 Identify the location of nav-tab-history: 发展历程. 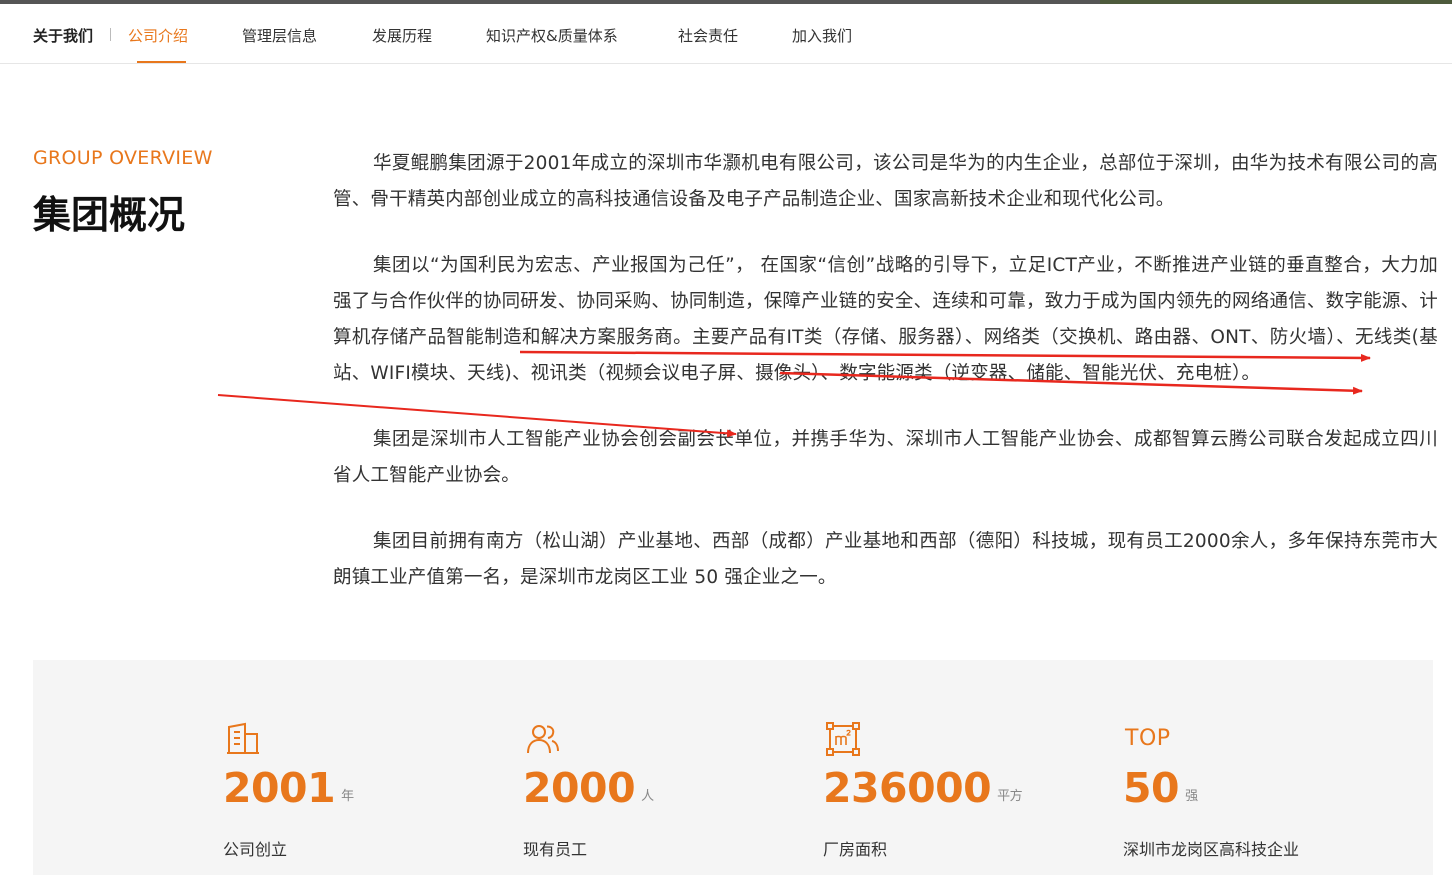
(402, 35).